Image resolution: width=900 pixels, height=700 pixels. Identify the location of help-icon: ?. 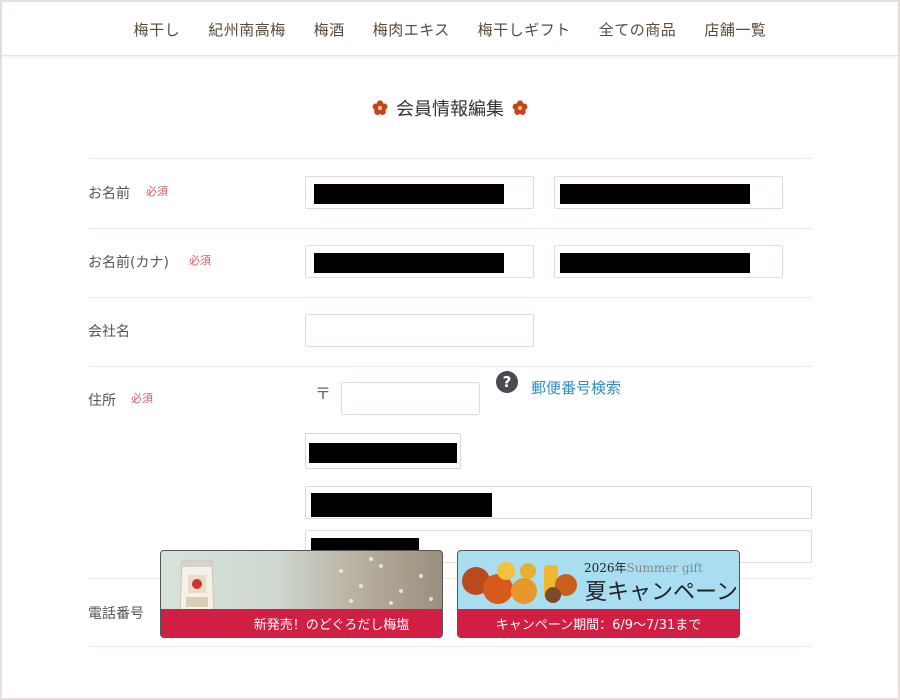
(507, 382).